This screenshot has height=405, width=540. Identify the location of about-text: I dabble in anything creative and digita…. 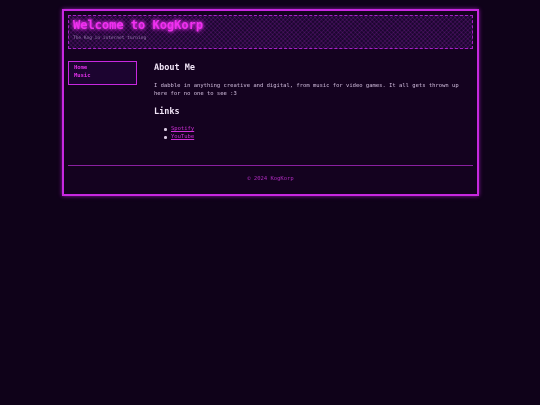
(306, 90).